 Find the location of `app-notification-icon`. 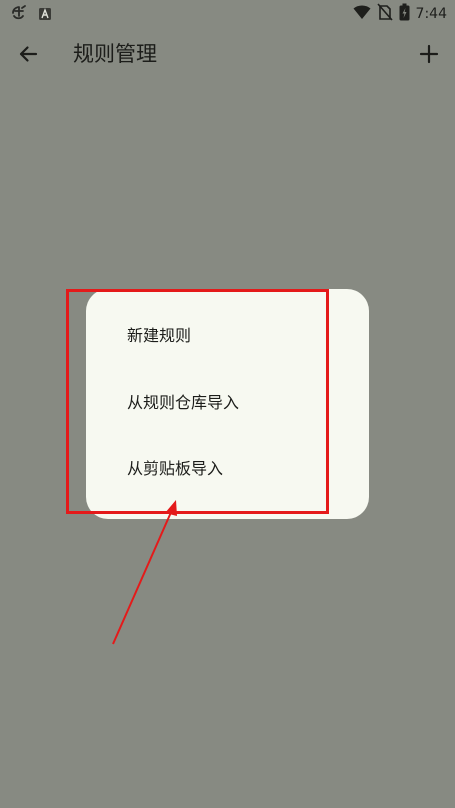

app-notification-icon is located at coordinates (19, 15).